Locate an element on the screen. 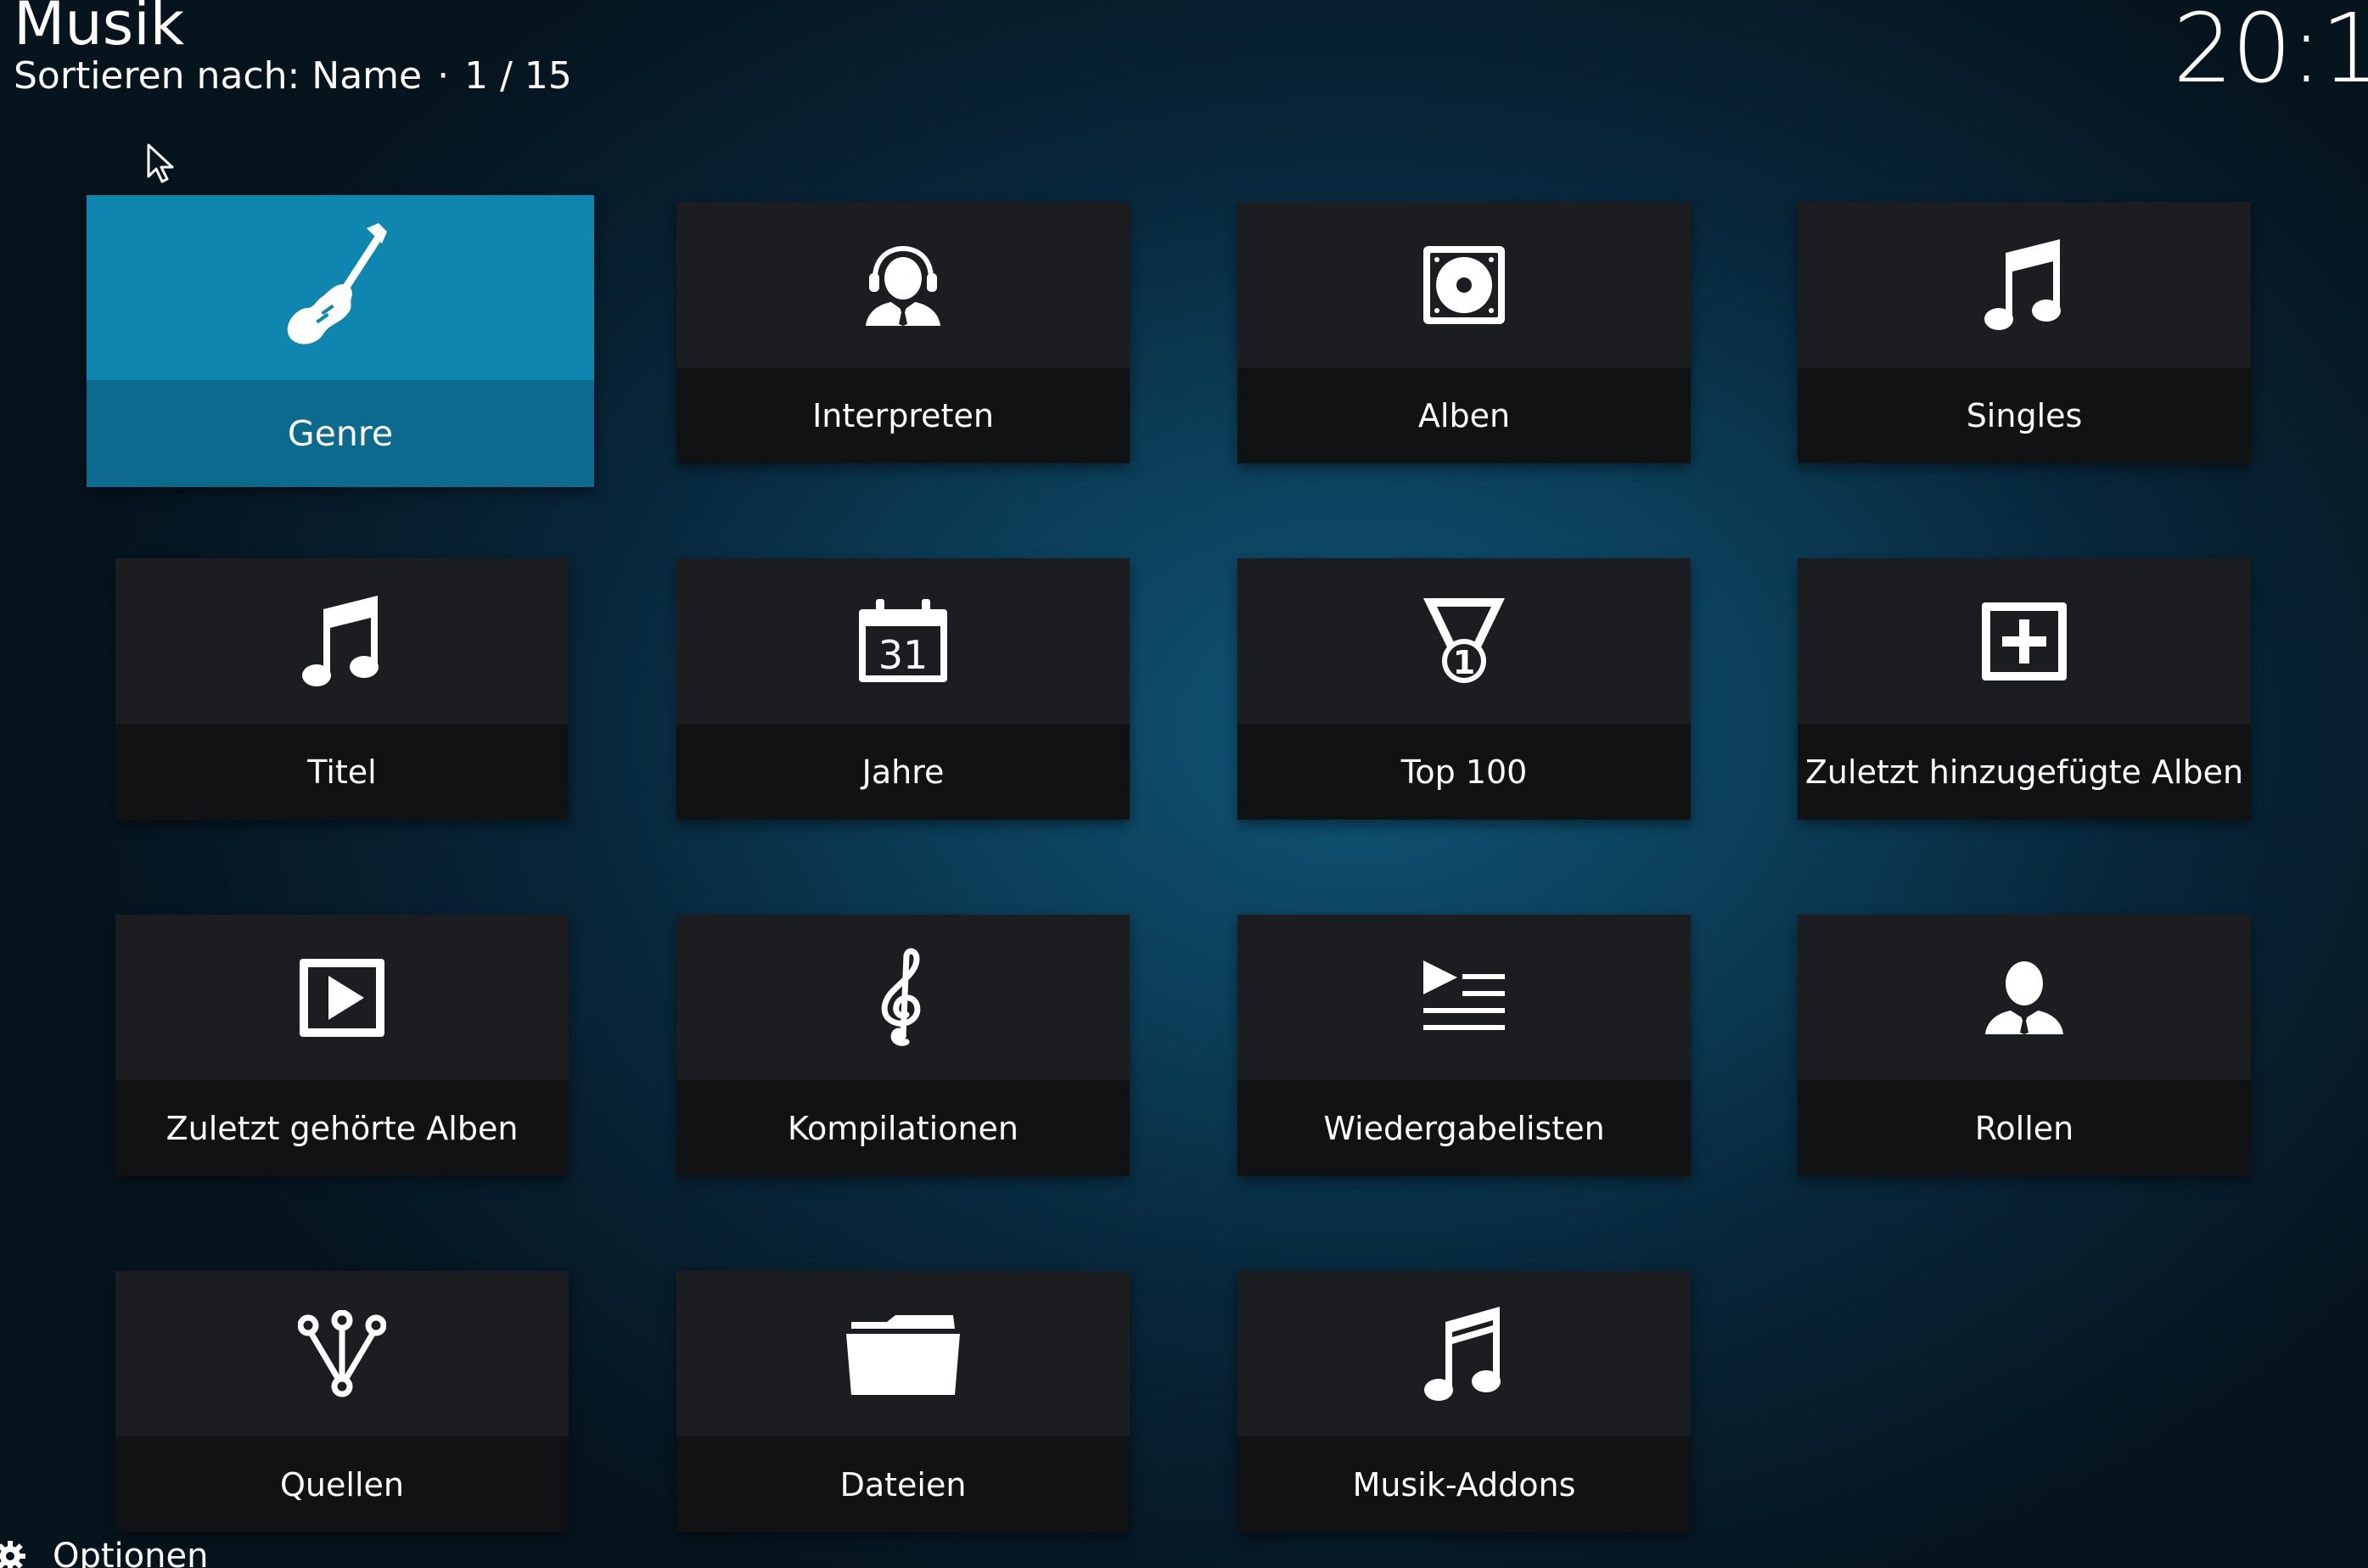  add-box-icon is located at coordinates (2024, 641).